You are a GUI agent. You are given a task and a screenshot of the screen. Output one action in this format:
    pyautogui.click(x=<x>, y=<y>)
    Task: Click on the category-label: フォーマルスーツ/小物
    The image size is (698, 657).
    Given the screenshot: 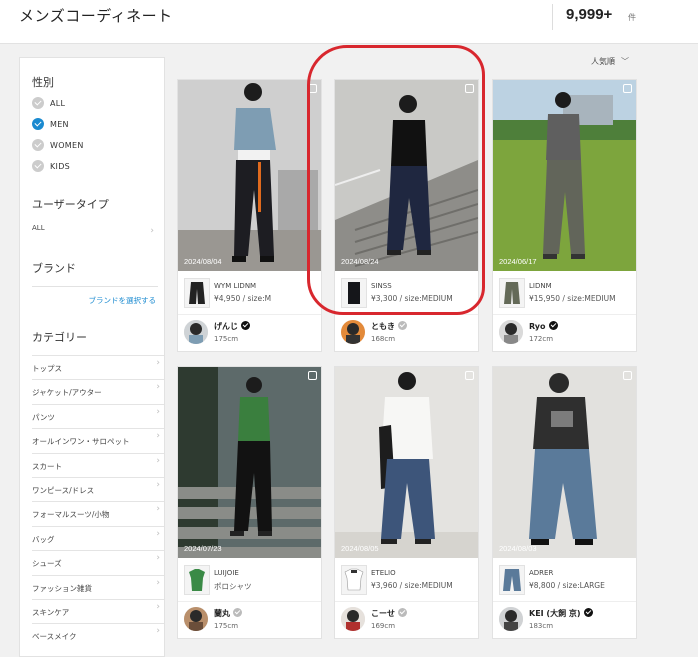 What is the action you would take?
    pyautogui.click(x=71, y=515)
    